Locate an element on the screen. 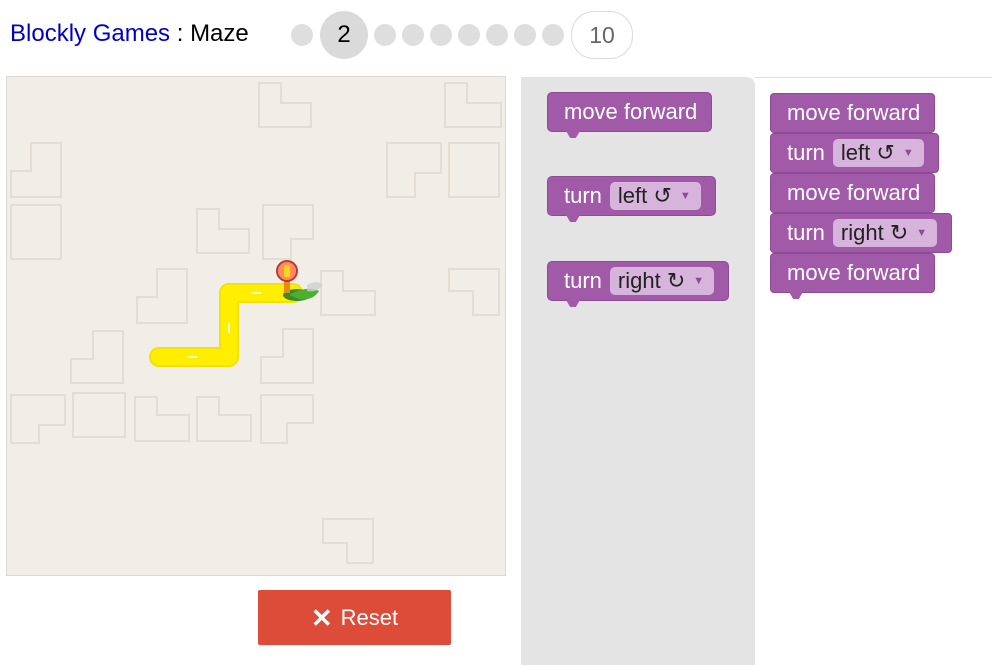  reset-label: Reset is located at coordinates (369, 617).